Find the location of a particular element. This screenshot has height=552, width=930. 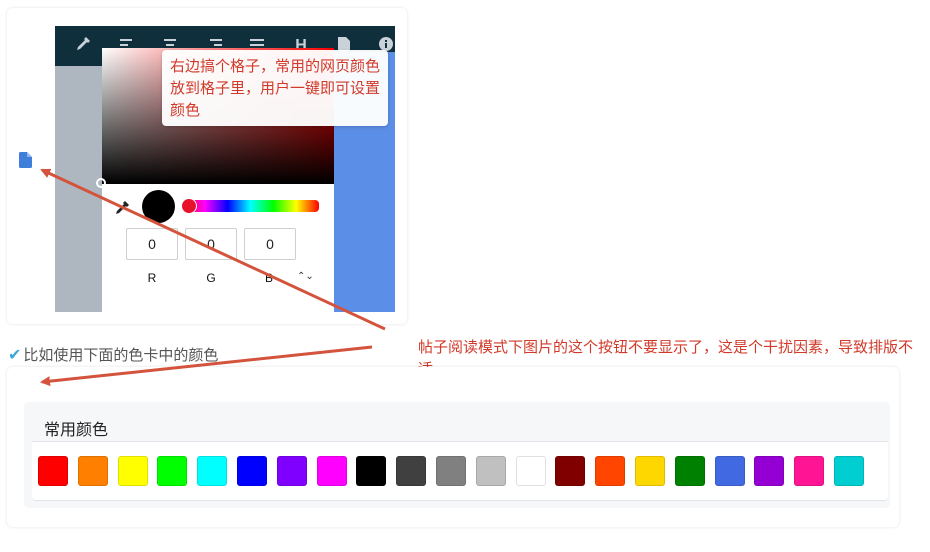

color-mode-toggle: ⌃⌄ is located at coordinates (305, 276).